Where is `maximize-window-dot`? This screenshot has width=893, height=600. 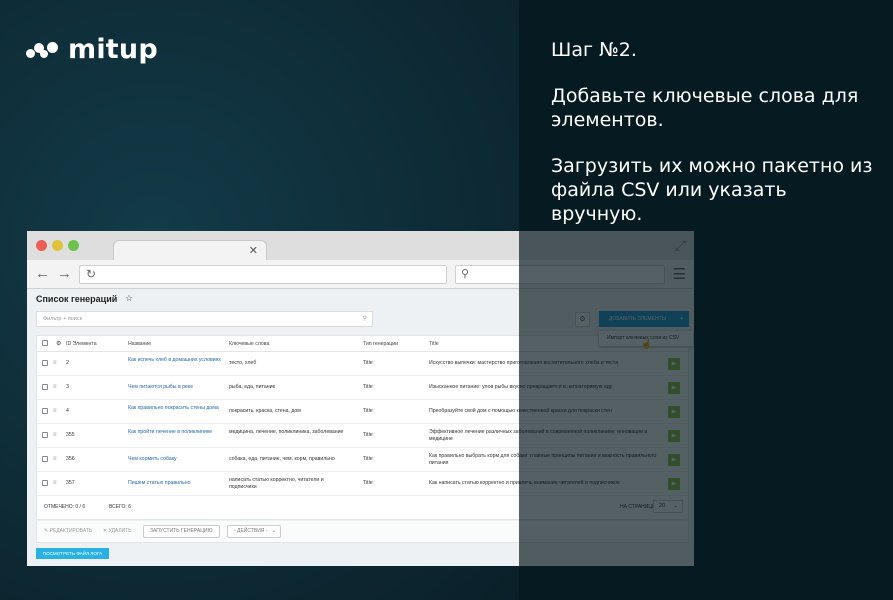 maximize-window-dot is located at coordinates (73, 245).